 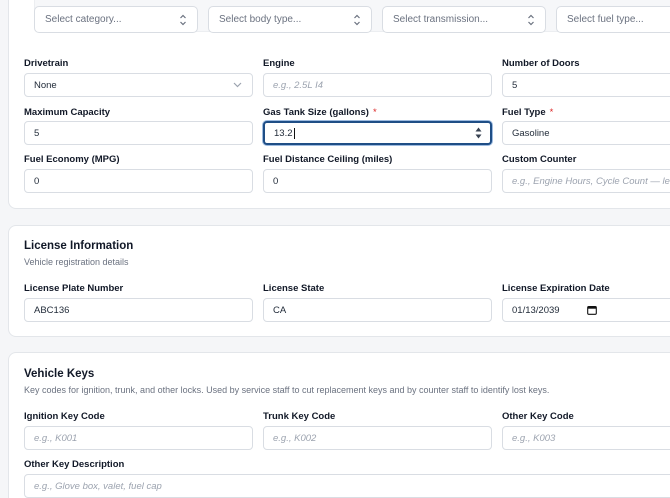 I want to click on plate-value: ABC136, so click(x=52, y=310).